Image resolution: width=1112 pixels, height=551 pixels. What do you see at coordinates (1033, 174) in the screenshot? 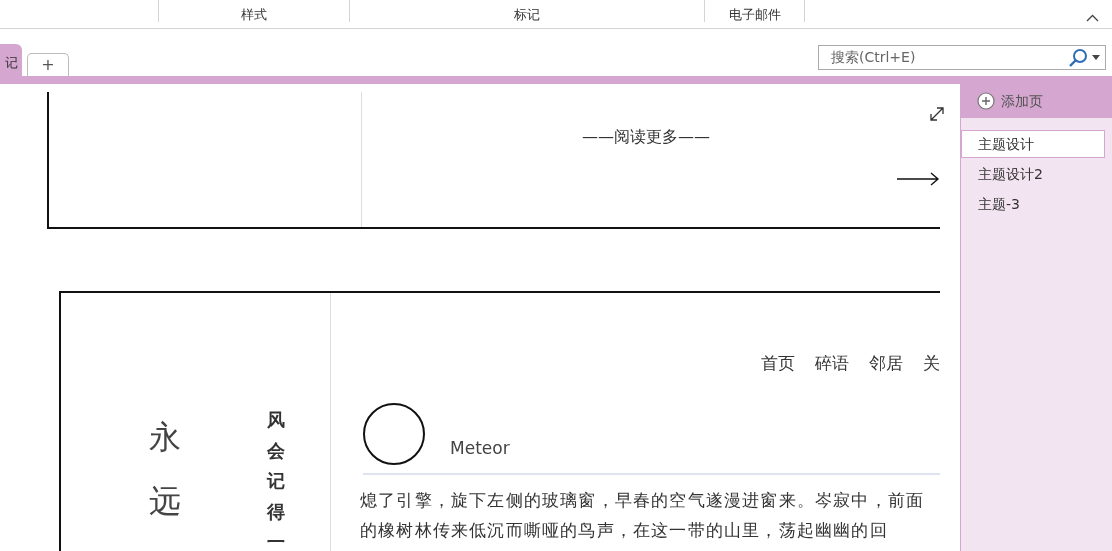
I see `page-item: 主题设计2` at bounding box center [1033, 174].